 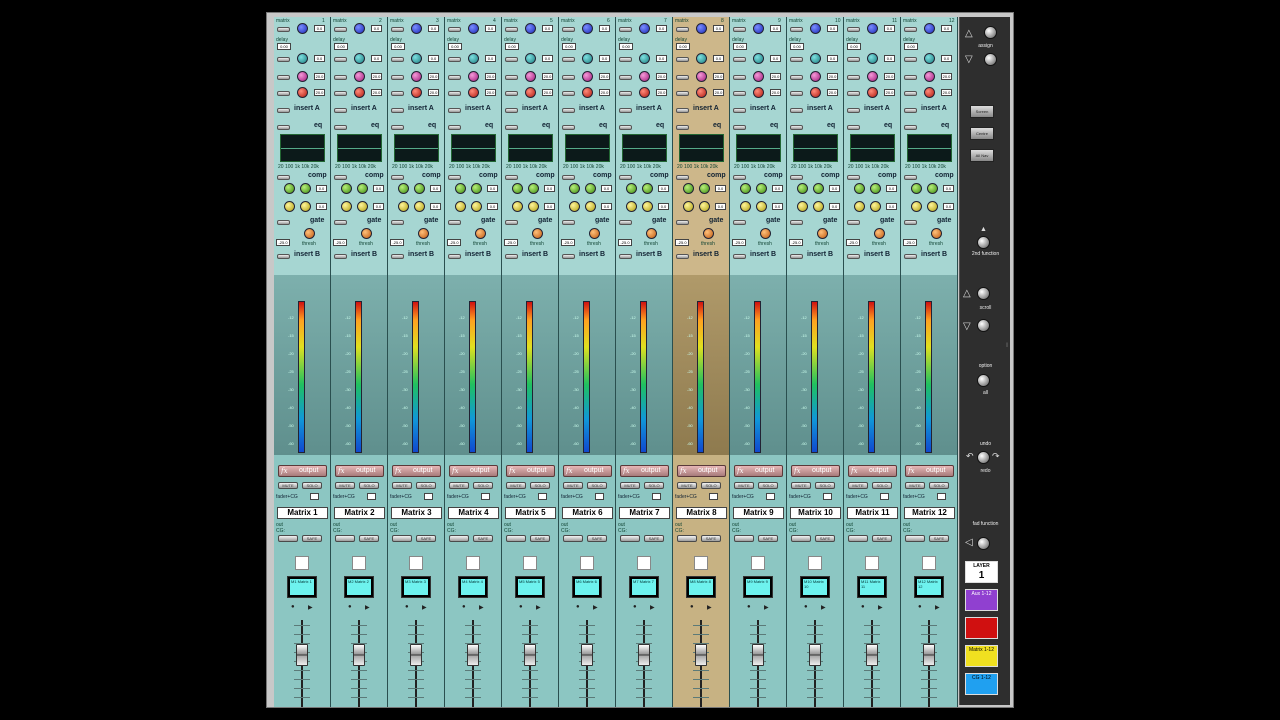 What do you see at coordinates (302, 513) in the screenshot?
I see `channel-name: Matrix 1` at bounding box center [302, 513].